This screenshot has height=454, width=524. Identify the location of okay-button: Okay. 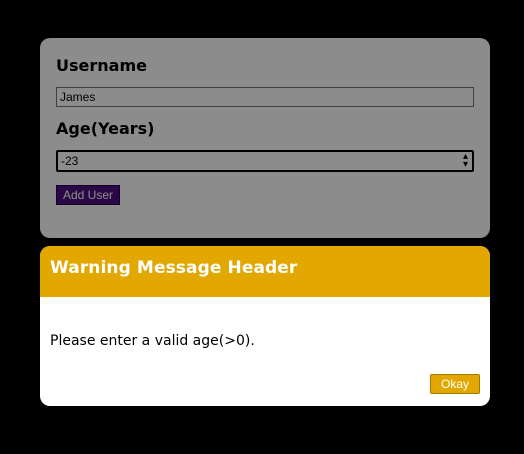
(454, 384).